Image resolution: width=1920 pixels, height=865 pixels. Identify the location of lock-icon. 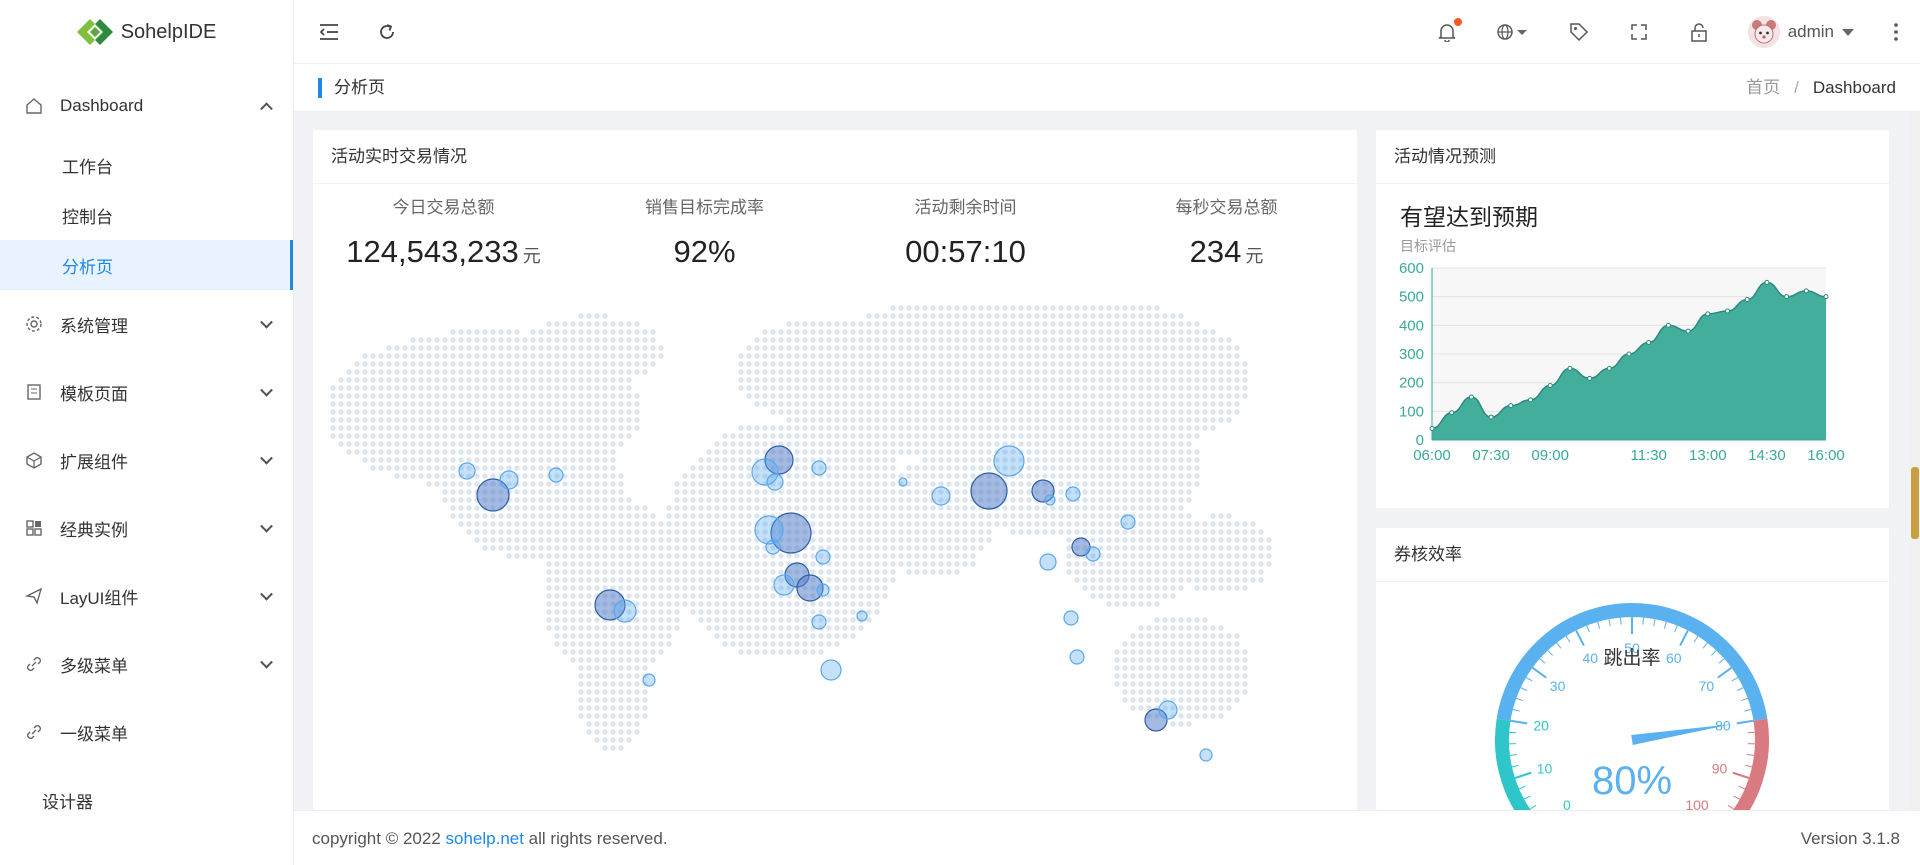
(1699, 32).